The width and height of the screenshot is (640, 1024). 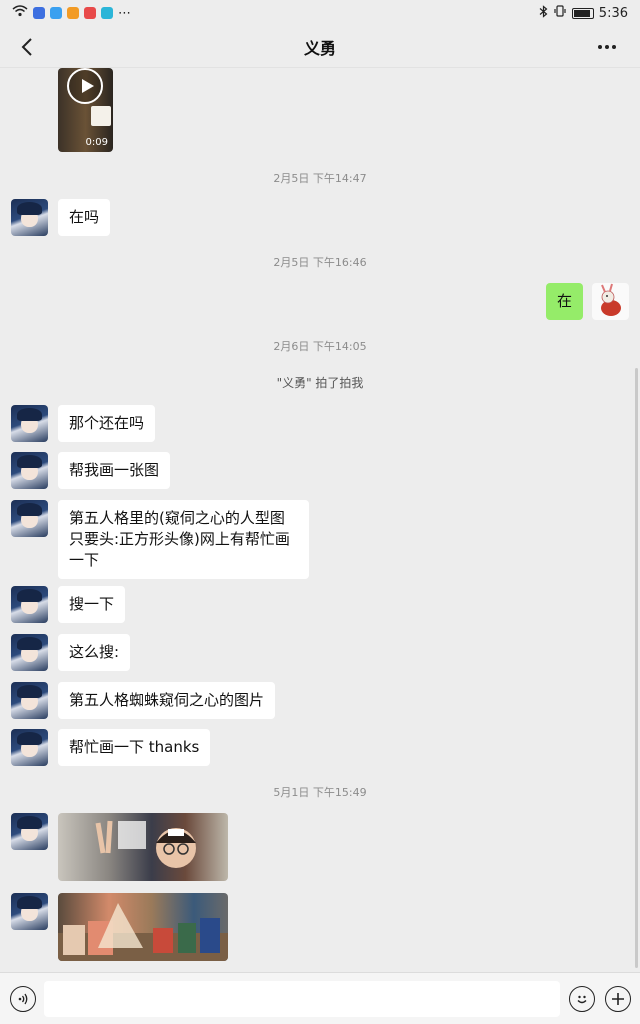 I want to click on message-line: 第五人格里的(窥伺之心的人型图, so click(x=177, y=518).